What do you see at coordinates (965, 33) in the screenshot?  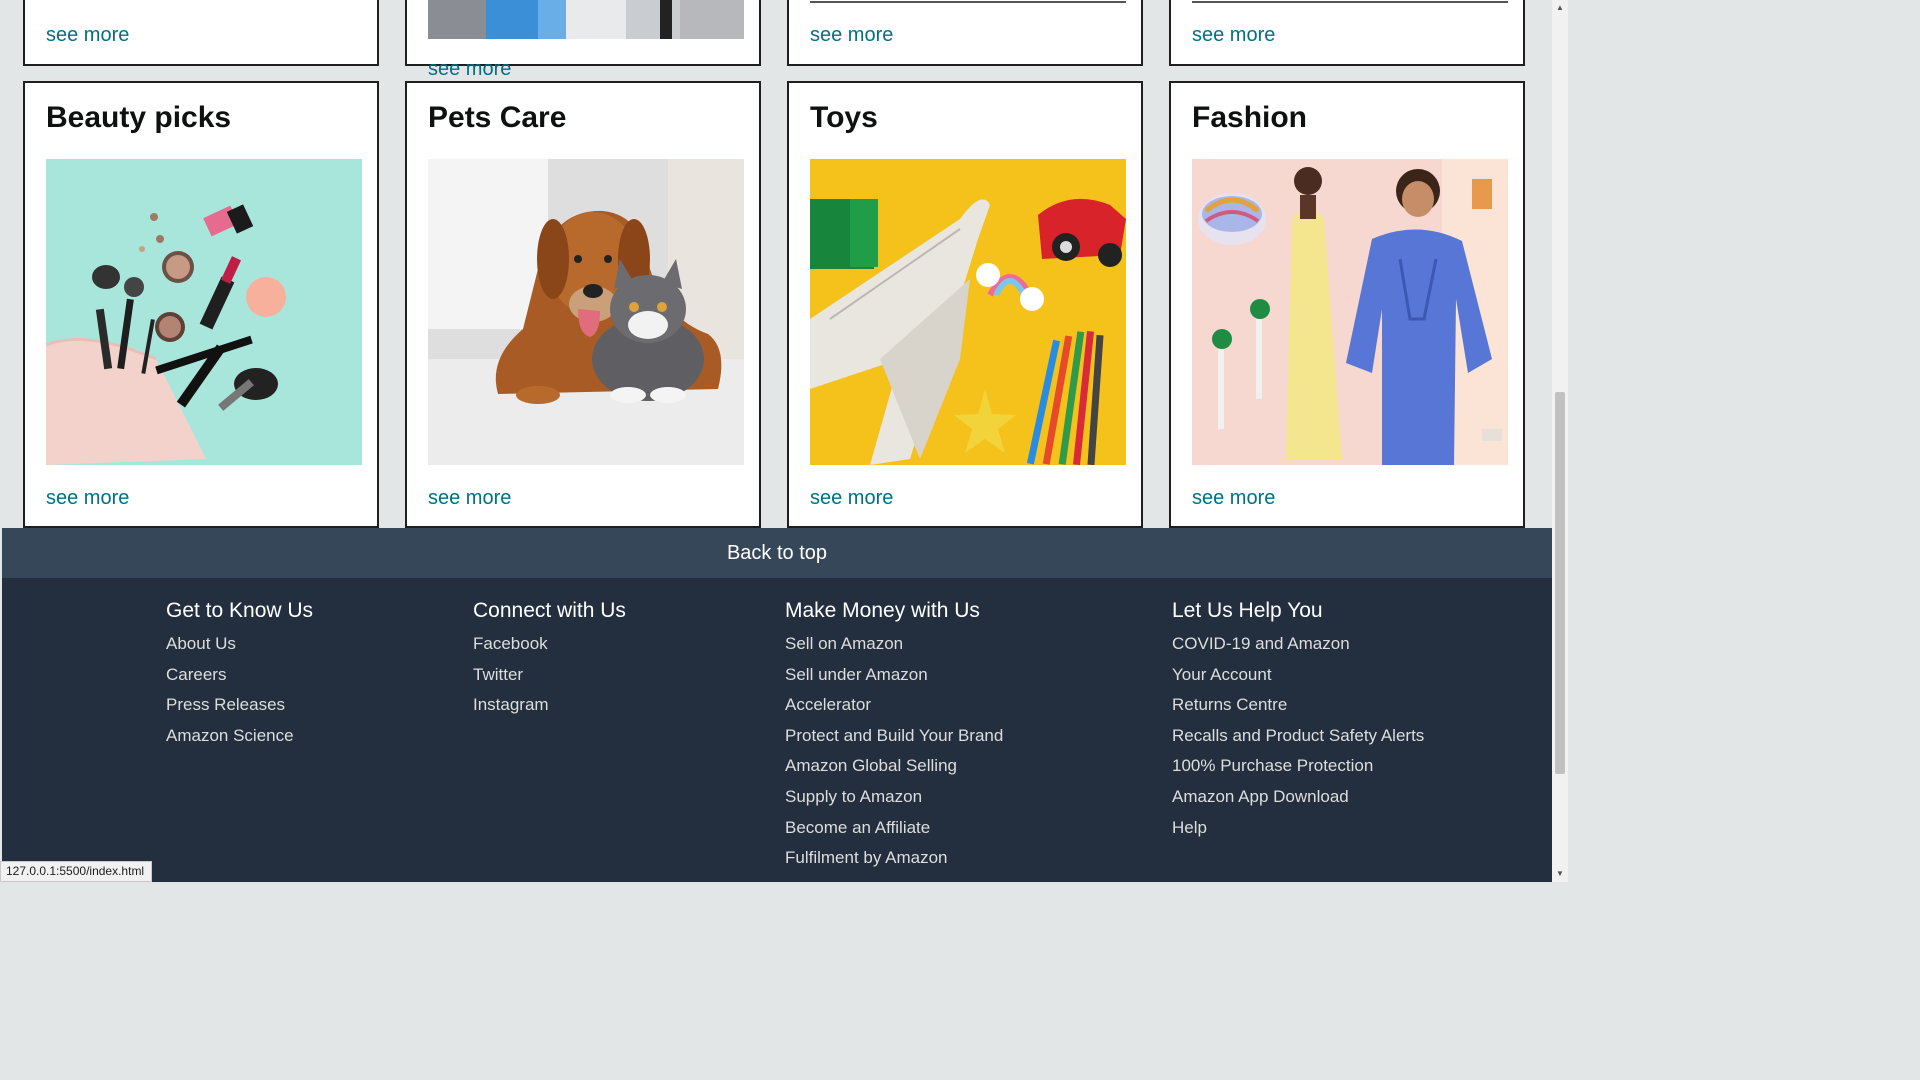 I see `product-card-top-3: see more` at bounding box center [965, 33].